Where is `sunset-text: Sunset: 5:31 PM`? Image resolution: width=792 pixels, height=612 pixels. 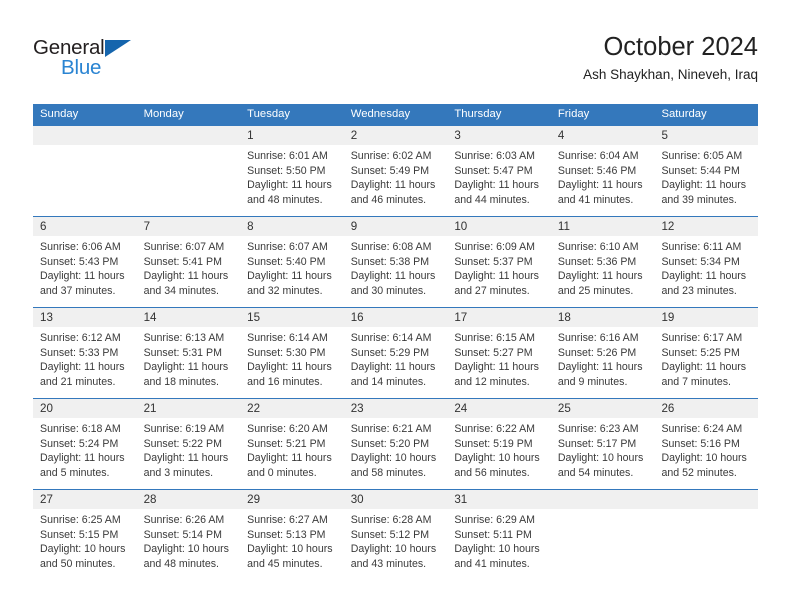 sunset-text: Sunset: 5:31 PM is located at coordinates (182, 352).